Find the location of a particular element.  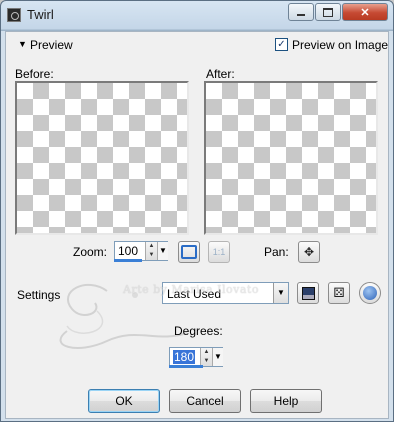

before-label: Before: is located at coordinates (34, 74).